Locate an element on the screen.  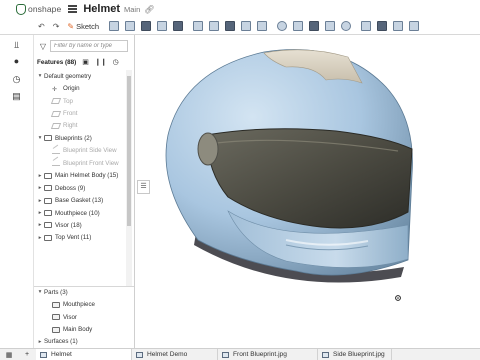
hole-tool-icon is located at coordinates (282, 26).